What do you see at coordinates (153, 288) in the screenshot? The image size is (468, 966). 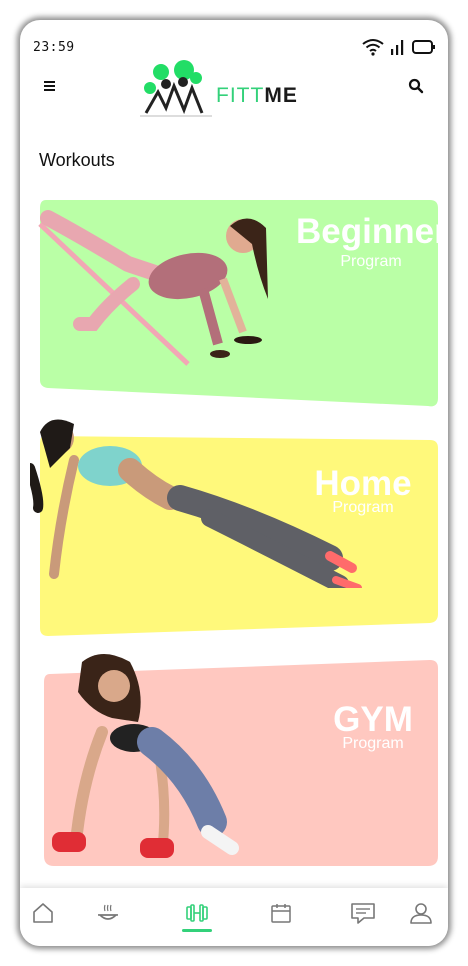 I see `woman-exercise-illustration` at bounding box center [153, 288].